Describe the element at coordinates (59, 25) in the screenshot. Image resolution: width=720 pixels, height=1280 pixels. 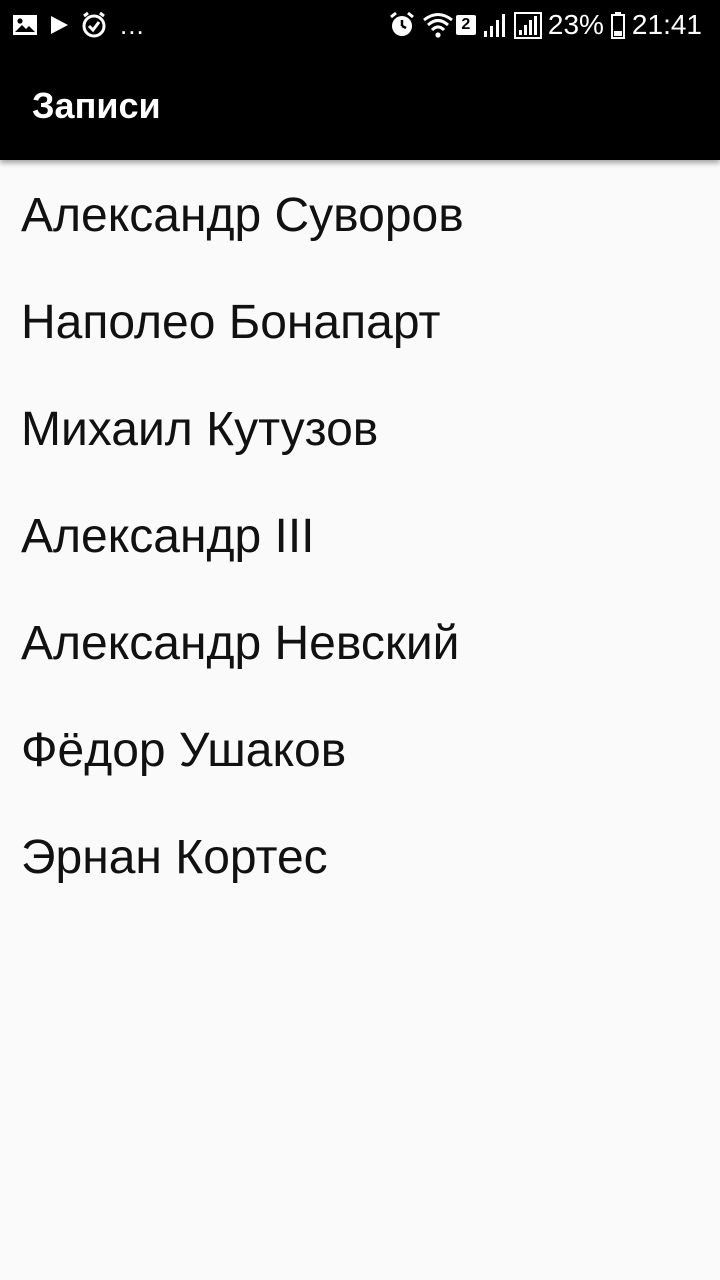
I see `play-icon` at that location.